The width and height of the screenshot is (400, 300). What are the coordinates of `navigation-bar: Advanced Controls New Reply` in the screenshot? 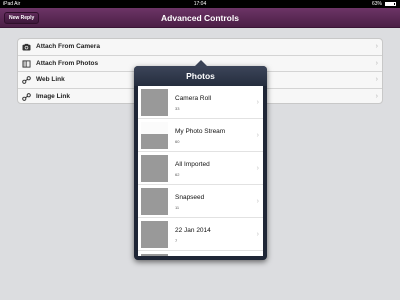 It's located at (200, 18).